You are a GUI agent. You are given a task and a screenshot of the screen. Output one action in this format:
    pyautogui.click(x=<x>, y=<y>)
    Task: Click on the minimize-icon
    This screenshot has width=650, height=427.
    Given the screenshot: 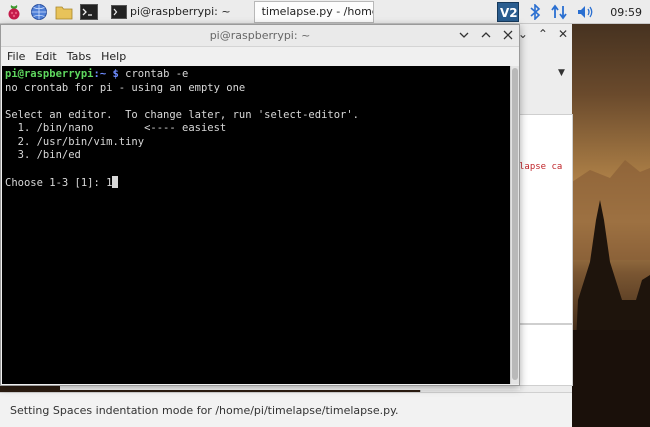 What is the action you would take?
    pyautogui.click(x=464, y=35)
    